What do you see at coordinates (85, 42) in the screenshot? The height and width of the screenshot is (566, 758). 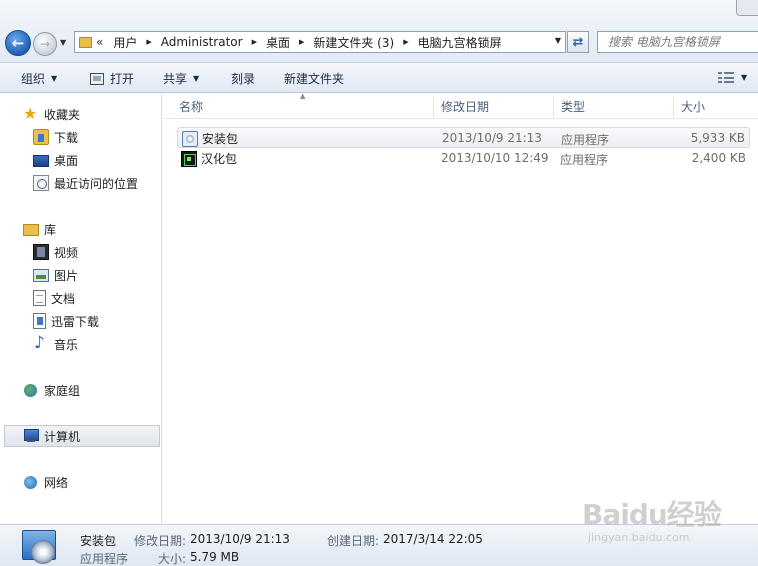 I see `folder-icon` at bounding box center [85, 42].